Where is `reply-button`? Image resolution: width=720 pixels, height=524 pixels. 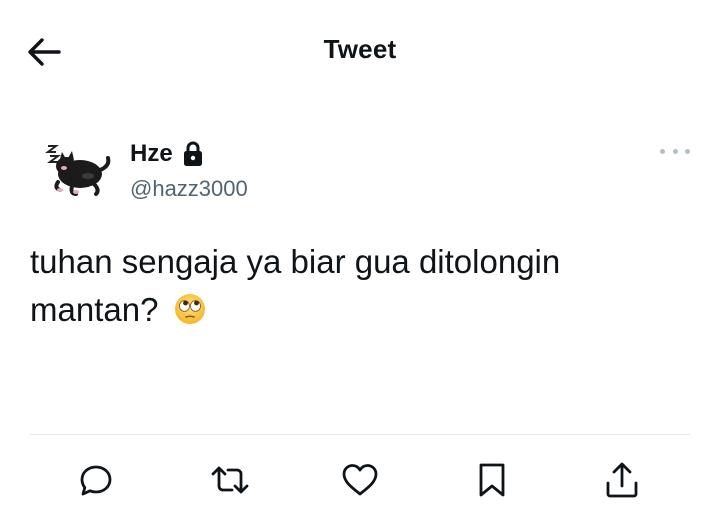 reply-button is located at coordinates (96, 480).